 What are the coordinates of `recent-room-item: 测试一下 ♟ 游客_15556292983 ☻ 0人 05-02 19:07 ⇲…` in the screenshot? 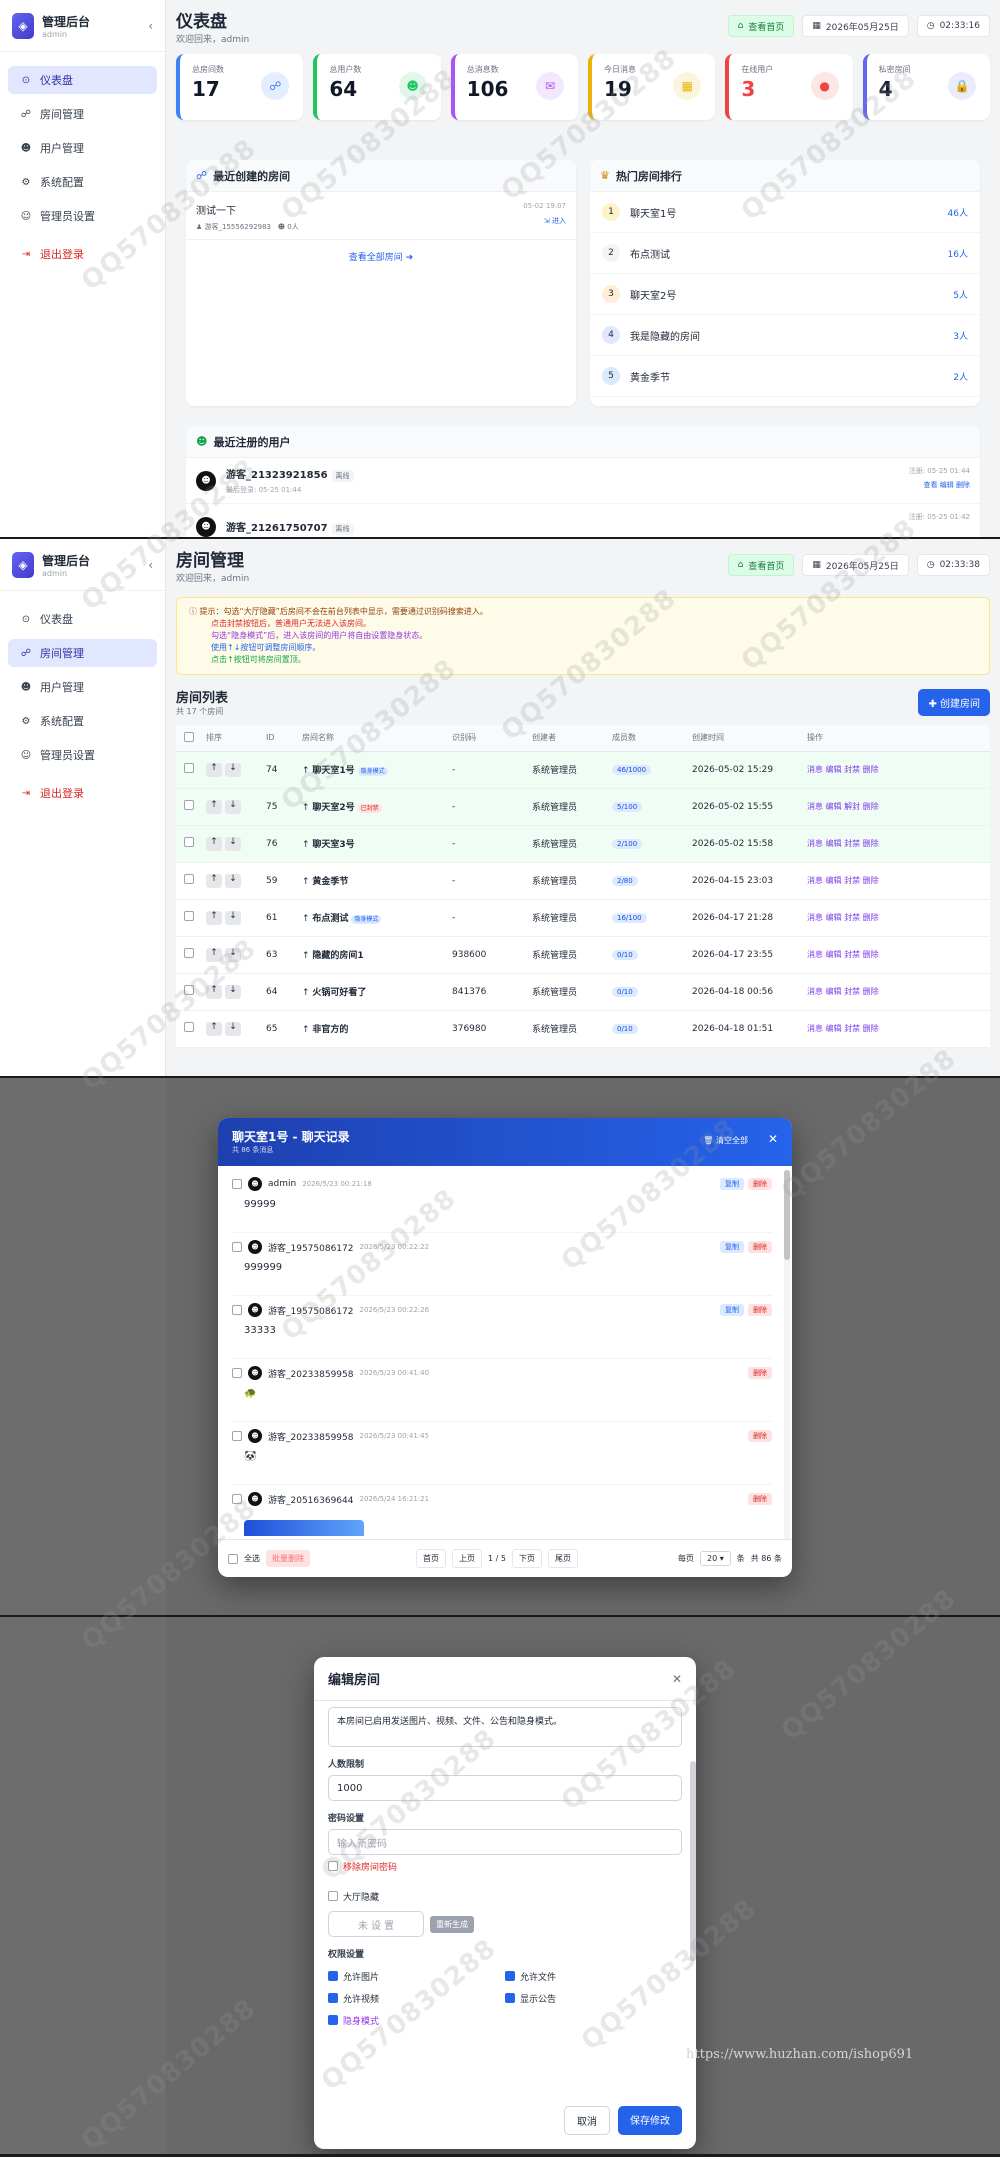 It's located at (381, 216).